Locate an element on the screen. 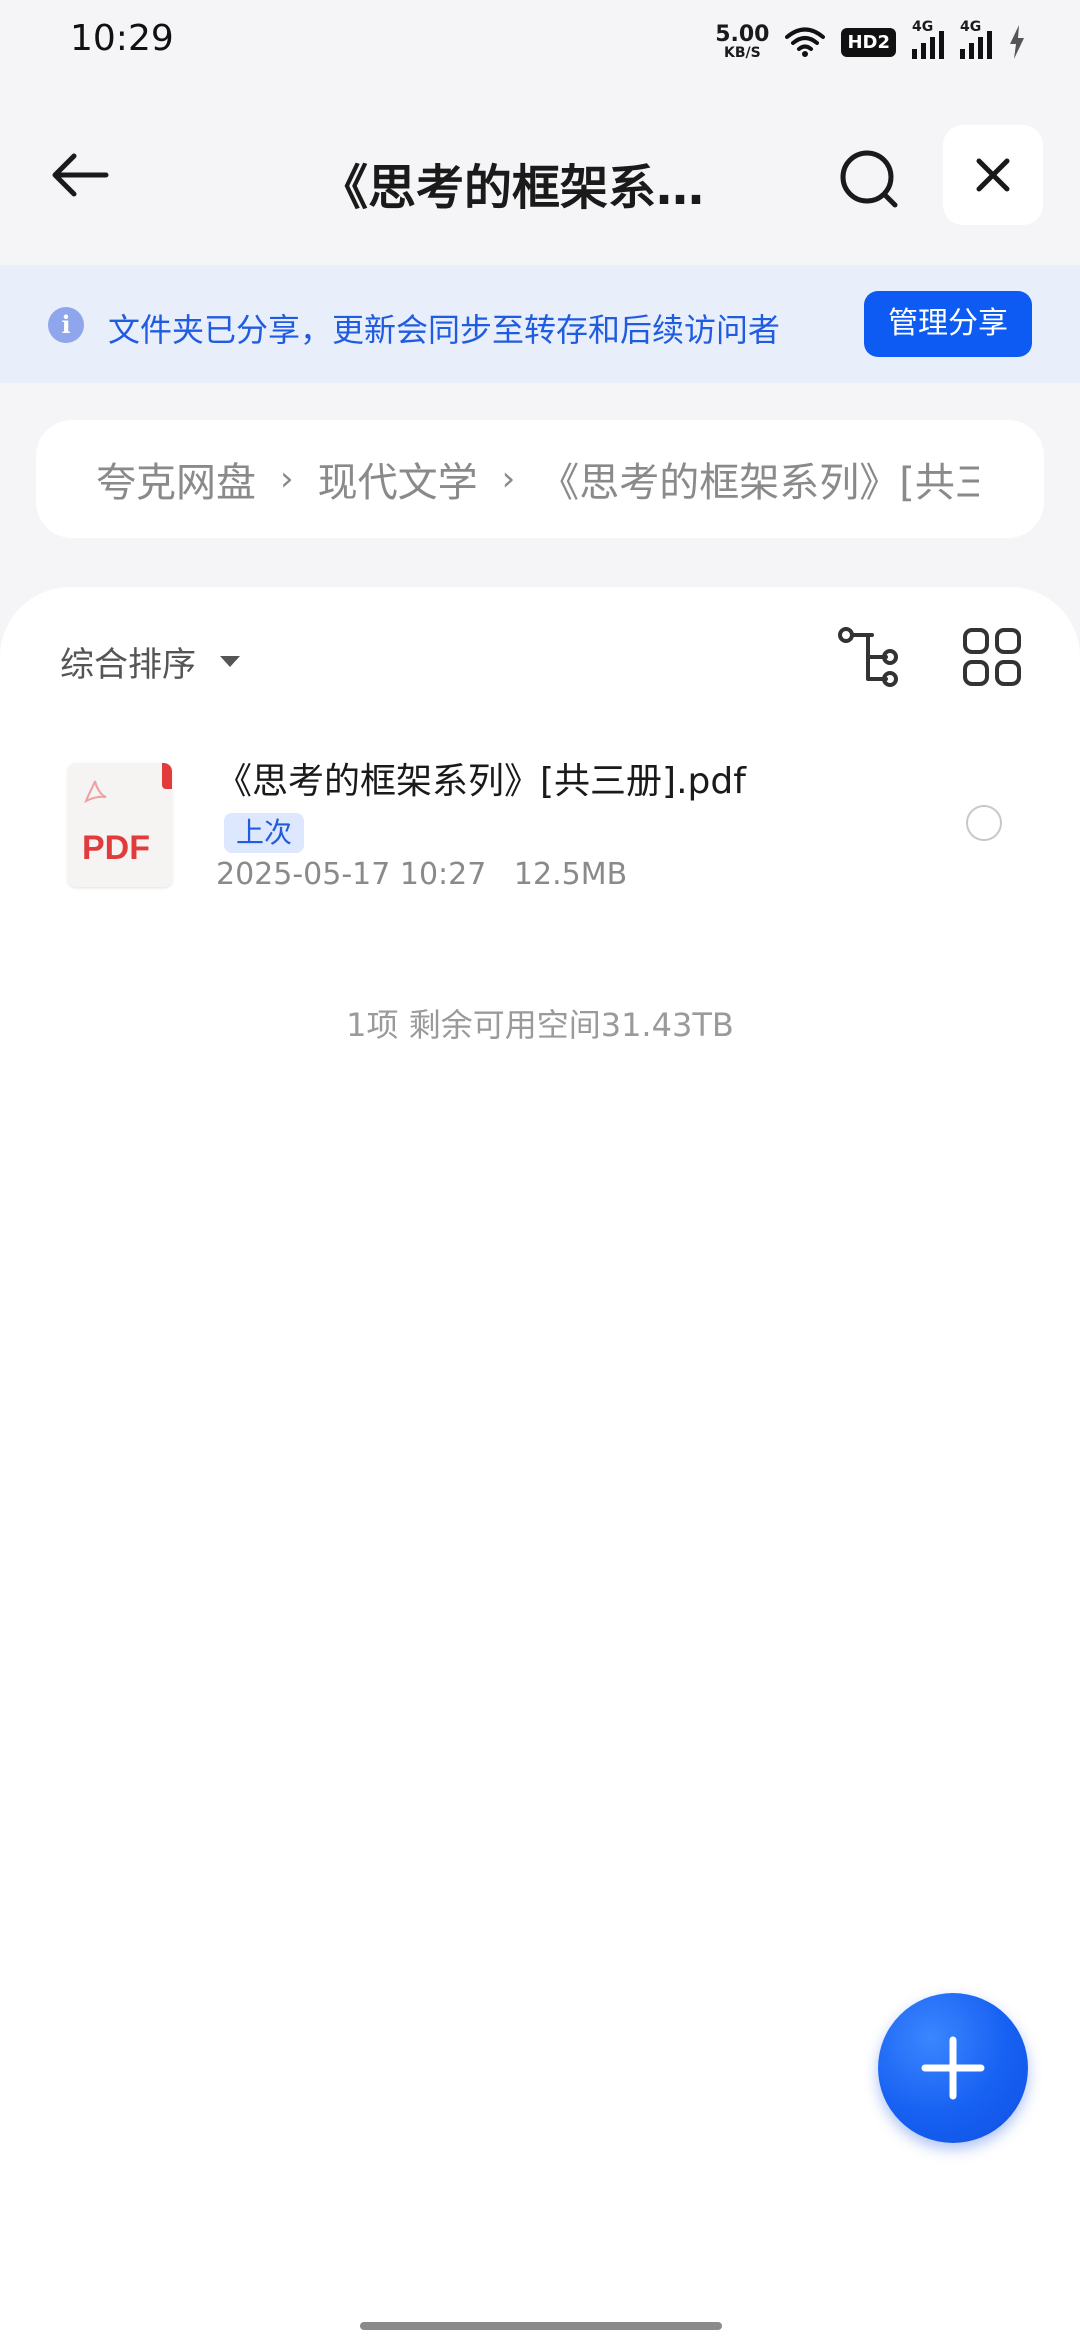 Image resolution: width=1080 pixels, height=2340 pixels. tree-view-icon is located at coordinates (870, 657).